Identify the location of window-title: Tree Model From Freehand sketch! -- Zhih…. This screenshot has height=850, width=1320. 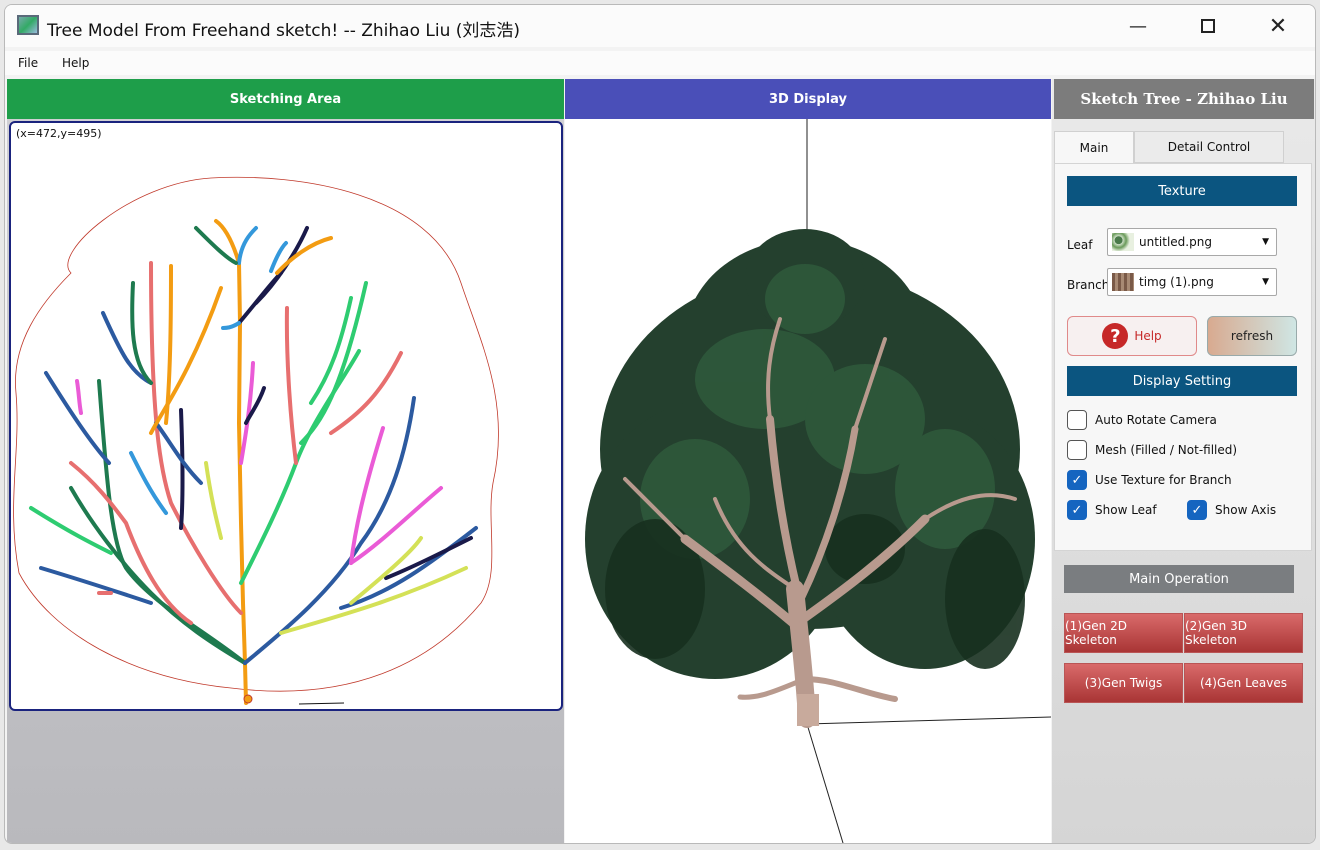
(284, 31).